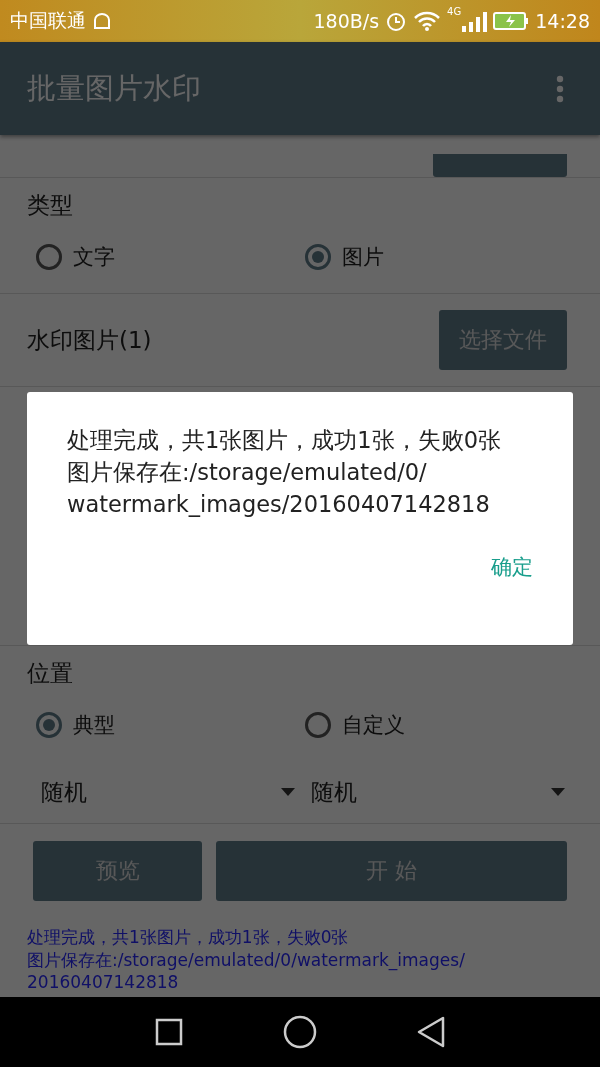 The height and width of the screenshot is (1067, 600). I want to click on radio-label: 自定义, so click(373, 725).